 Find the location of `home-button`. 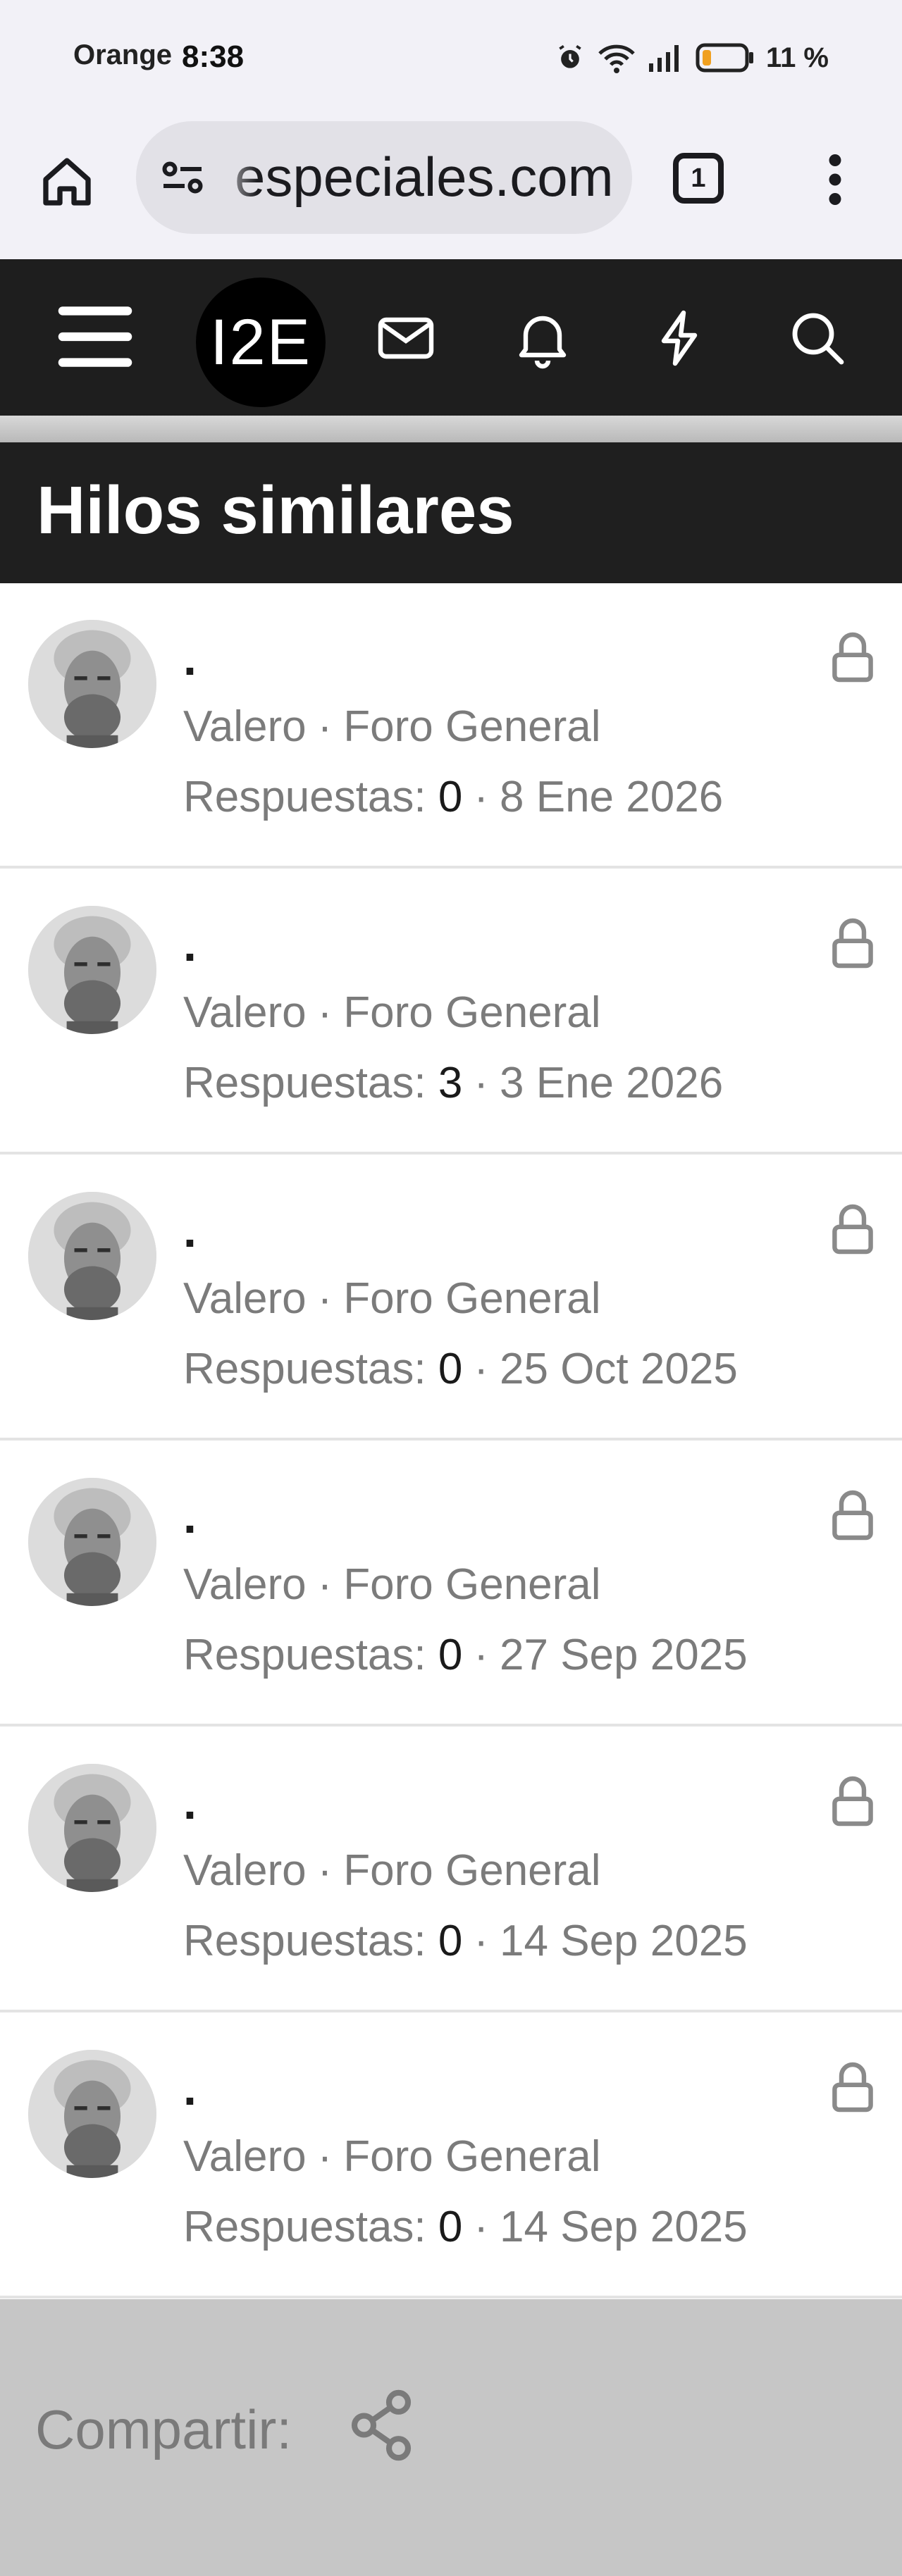

home-button is located at coordinates (67, 181).